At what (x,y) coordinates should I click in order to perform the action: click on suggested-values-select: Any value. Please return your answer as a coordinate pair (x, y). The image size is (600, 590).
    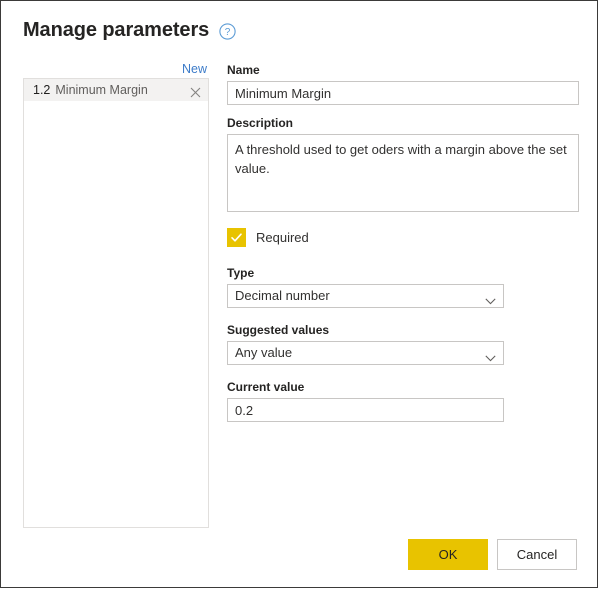
    Looking at the image, I should click on (365, 353).